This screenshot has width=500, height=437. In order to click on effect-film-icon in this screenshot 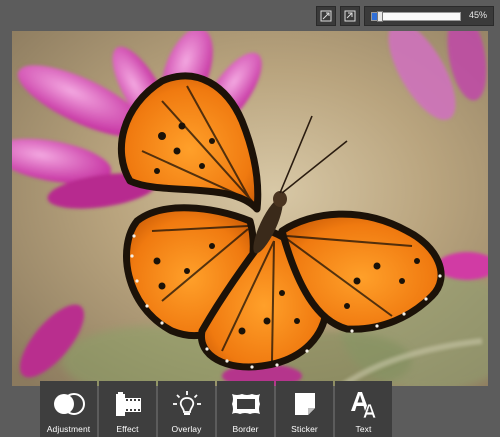, I will do `click(128, 404)`.